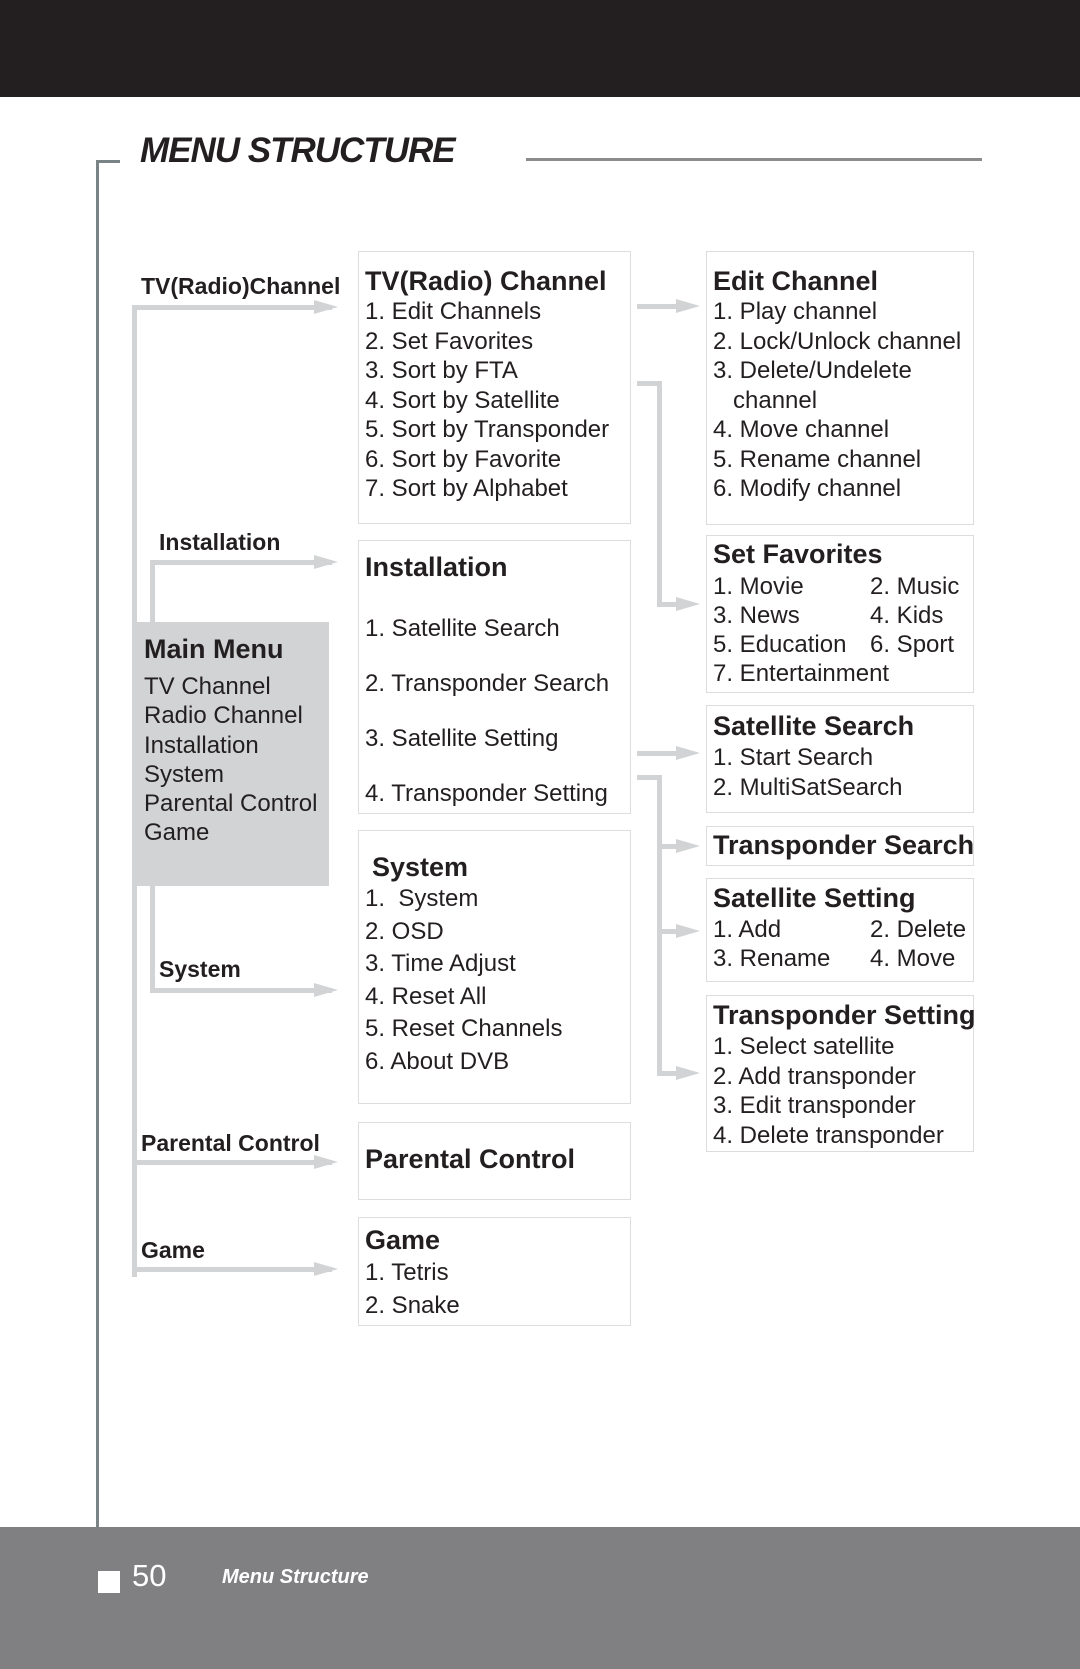 The height and width of the screenshot is (1669, 1080). What do you see at coordinates (844, 845) in the screenshot?
I see `transponder-search-title: Transponder Search` at bounding box center [844, 845].